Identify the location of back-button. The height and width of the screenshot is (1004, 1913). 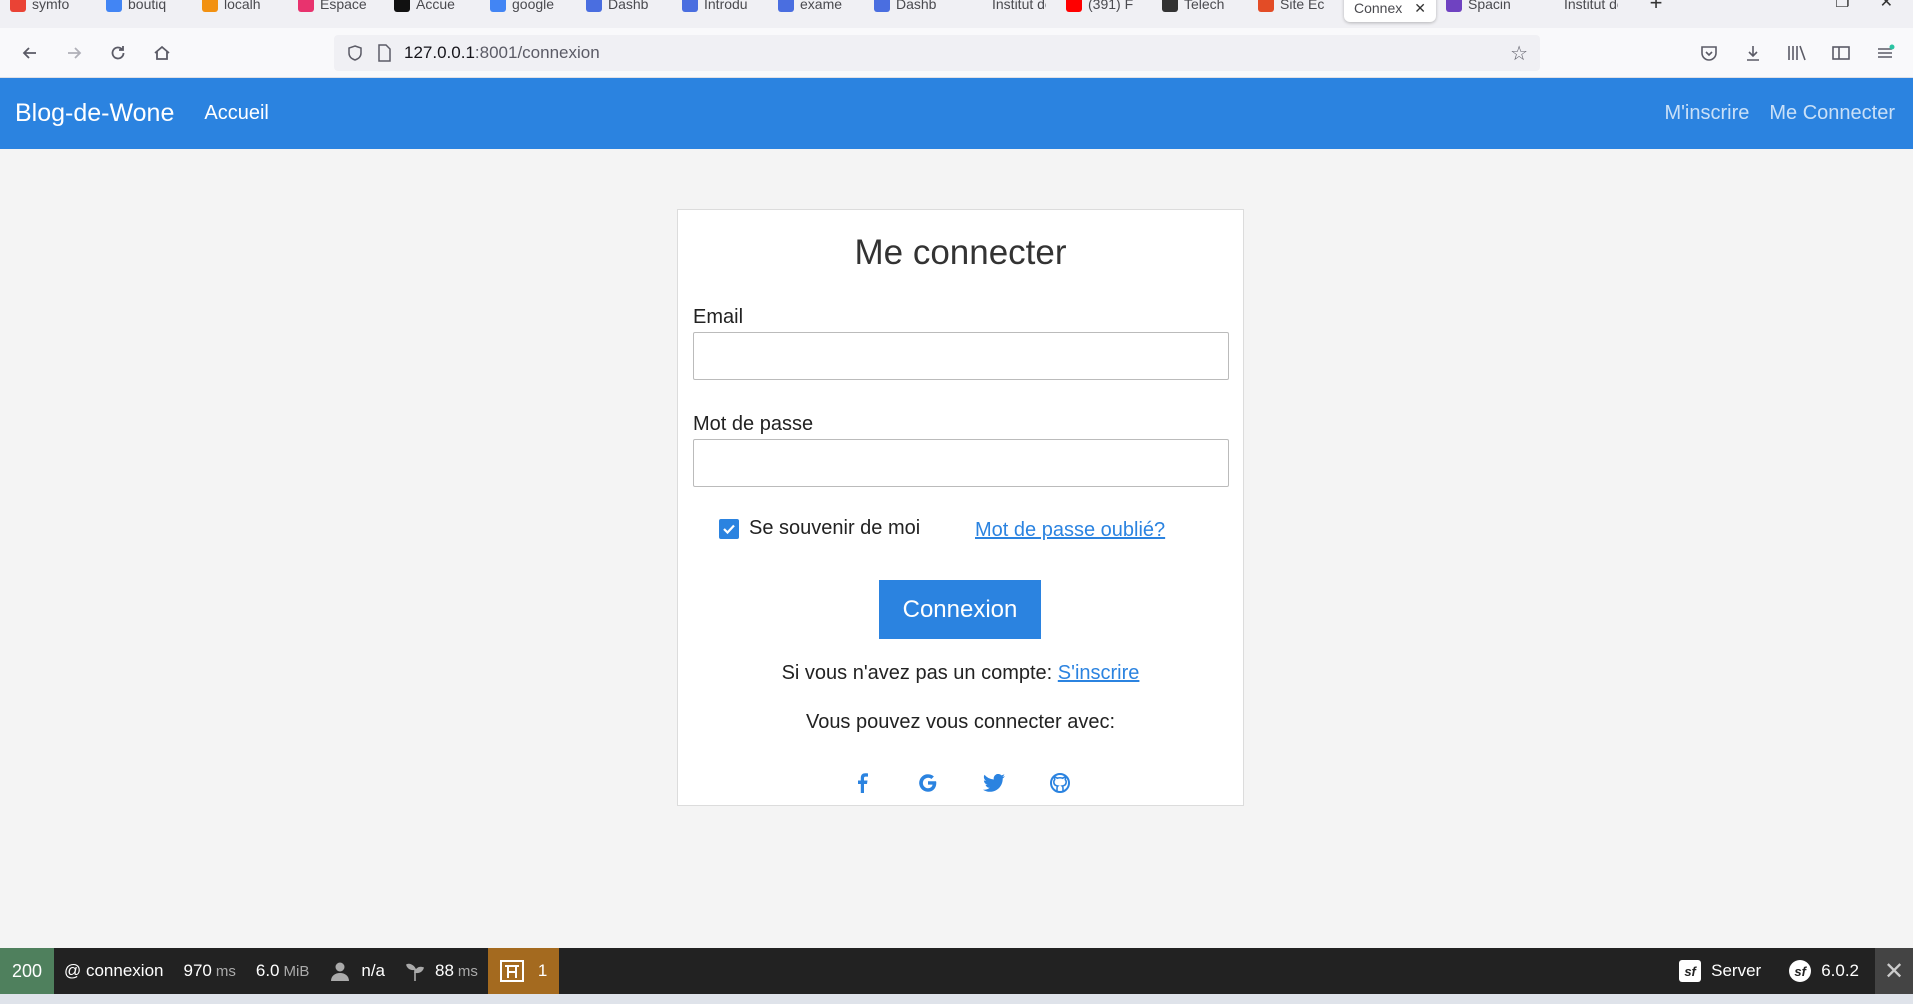
(30, 53).